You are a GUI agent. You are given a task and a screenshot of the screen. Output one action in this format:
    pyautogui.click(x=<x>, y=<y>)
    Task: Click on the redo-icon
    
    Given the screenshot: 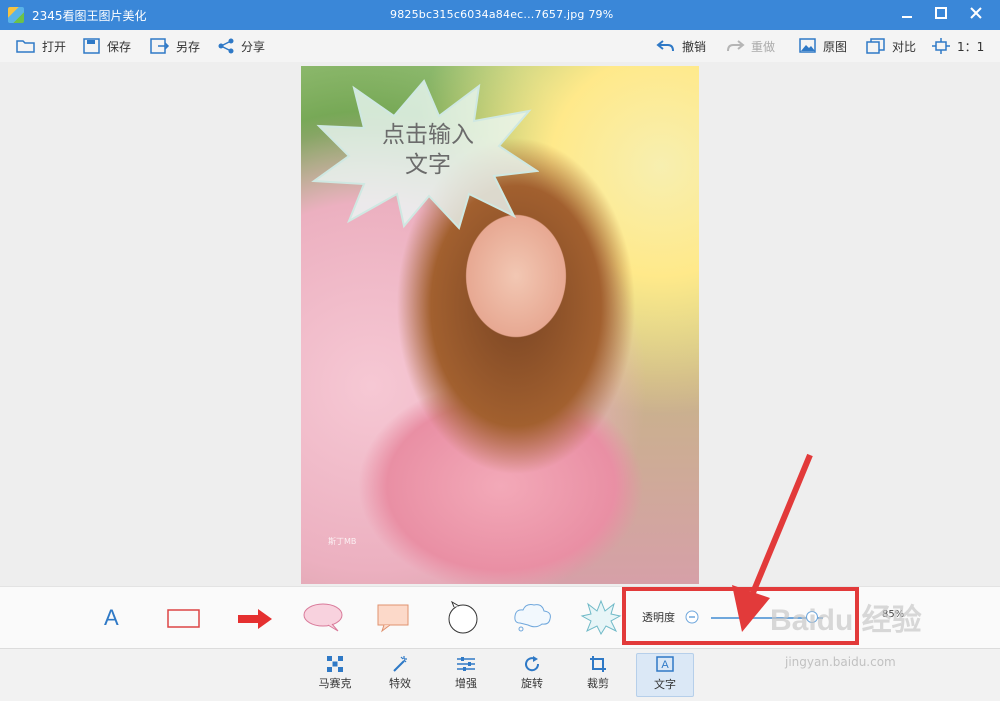 What is the action you would take?
    pyautogui.click(x=736, y=46)
    